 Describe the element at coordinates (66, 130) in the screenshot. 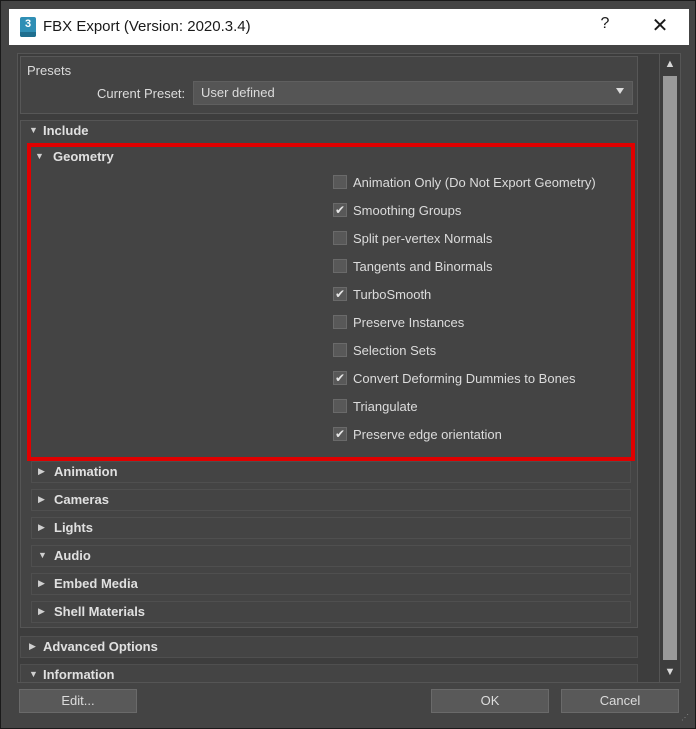

I see `include-label: Include` at that location.